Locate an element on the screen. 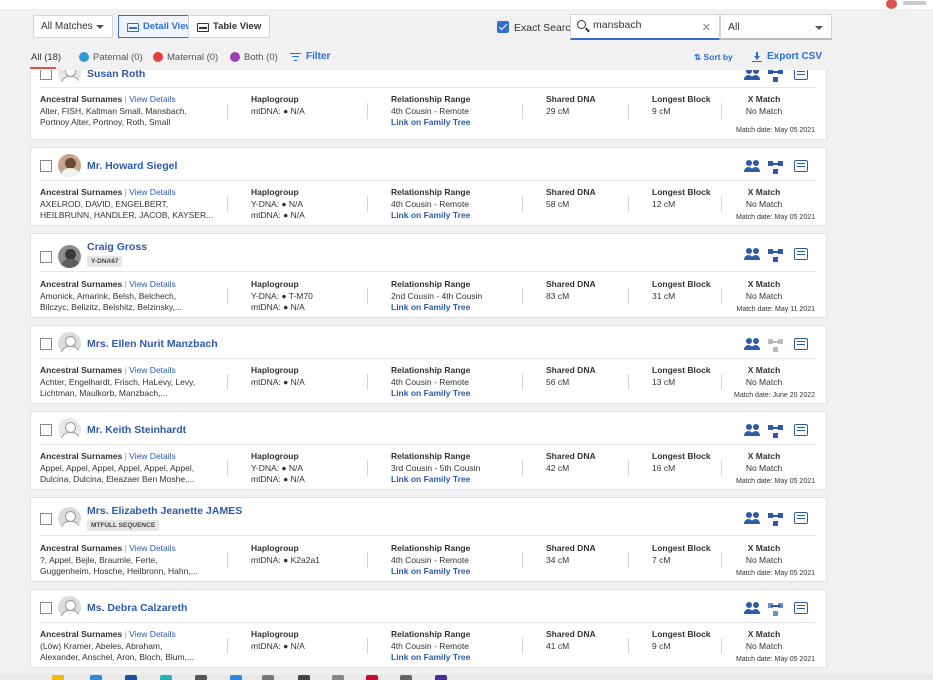 The width and height of the screenshot is (933, 680). match-name: Mr. Keith Steinhardt is located at coordinates (136, 430).